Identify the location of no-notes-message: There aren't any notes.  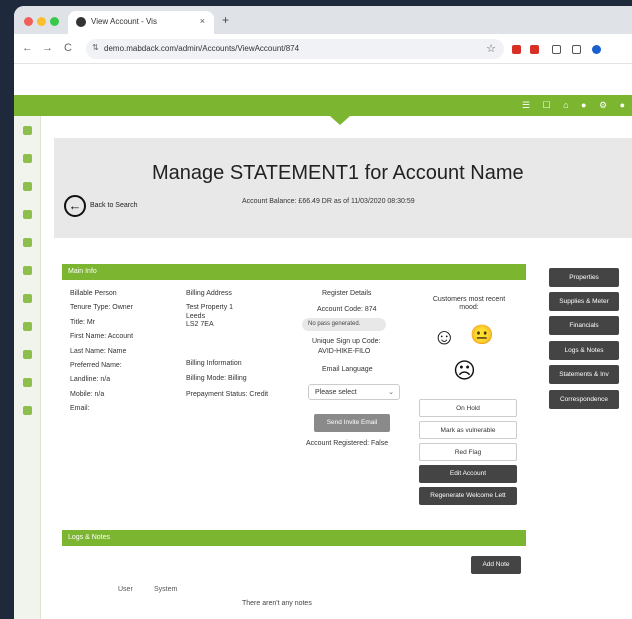
(277, 603).